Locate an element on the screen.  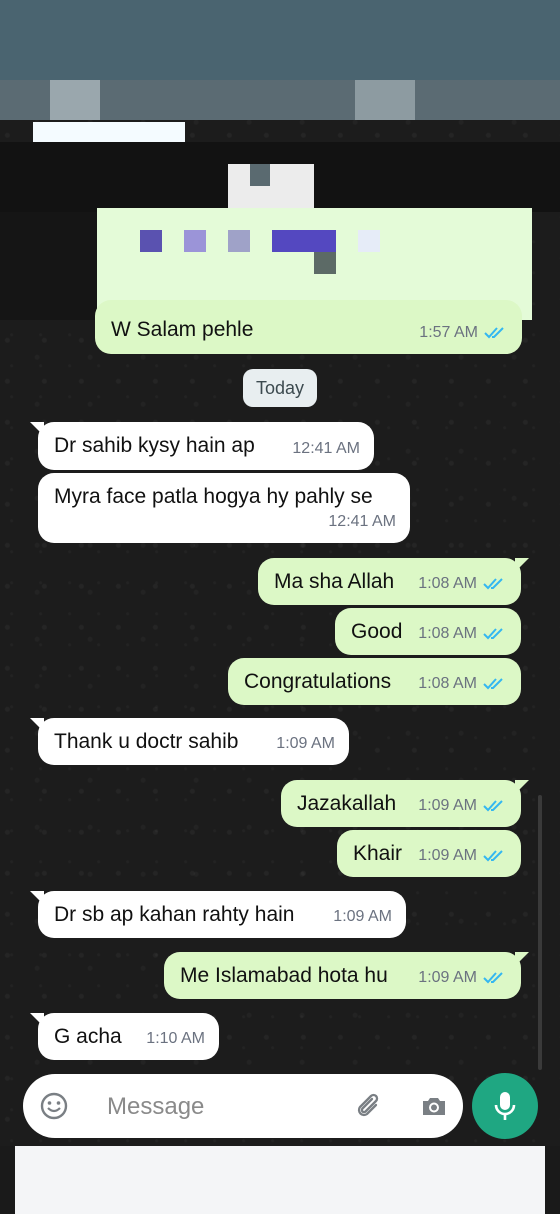
message-text: Congratulations is located at coordinates (318, 681).